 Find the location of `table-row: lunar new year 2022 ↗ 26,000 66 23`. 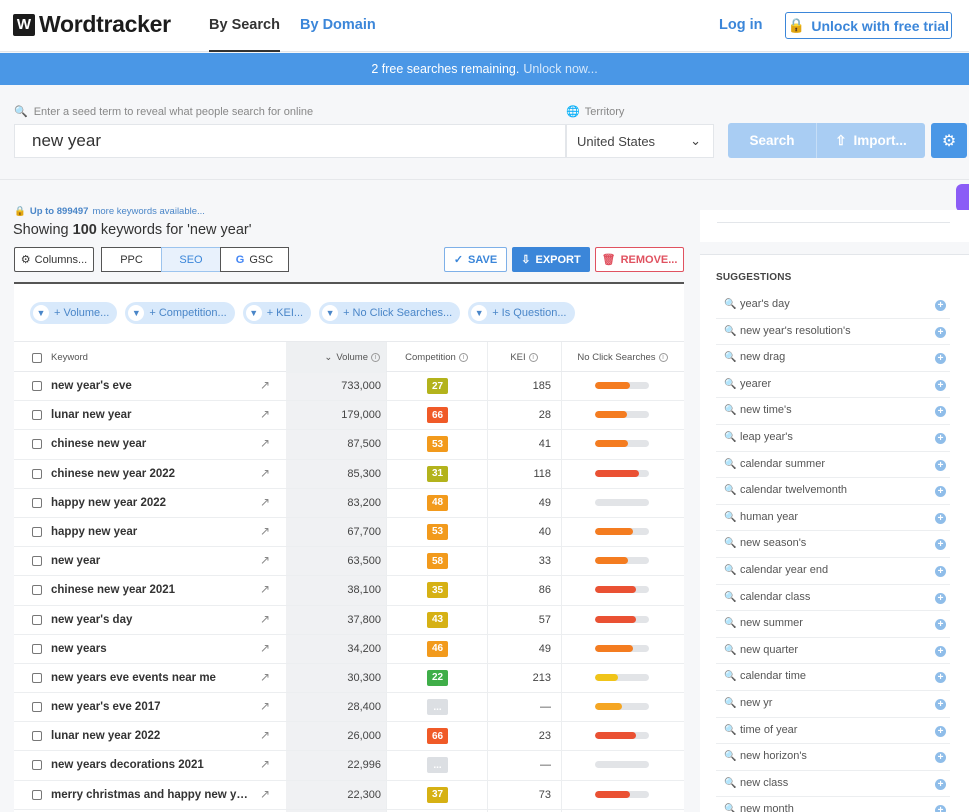

table-row: lunar new year 2022 ↗ 26,000 66 23 is located at coordinates (349, 737).